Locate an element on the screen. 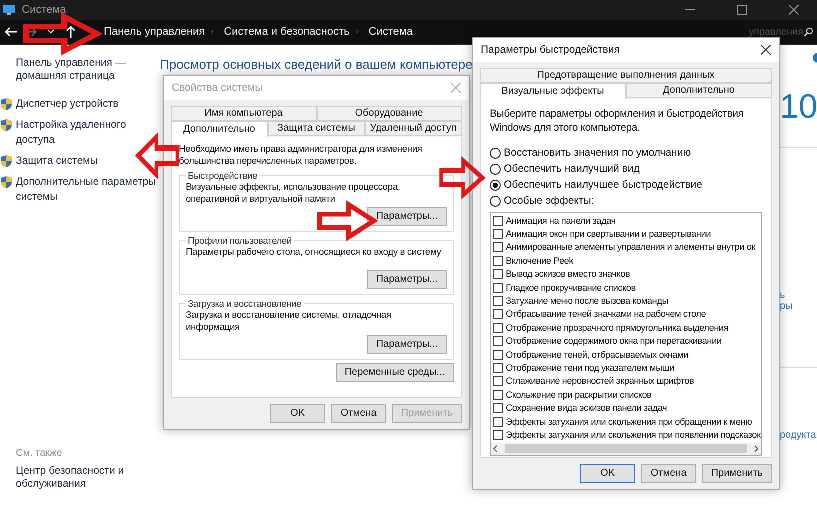  sidebar-link: Дополнительные параметры системы is located at coordinates (88, 190).